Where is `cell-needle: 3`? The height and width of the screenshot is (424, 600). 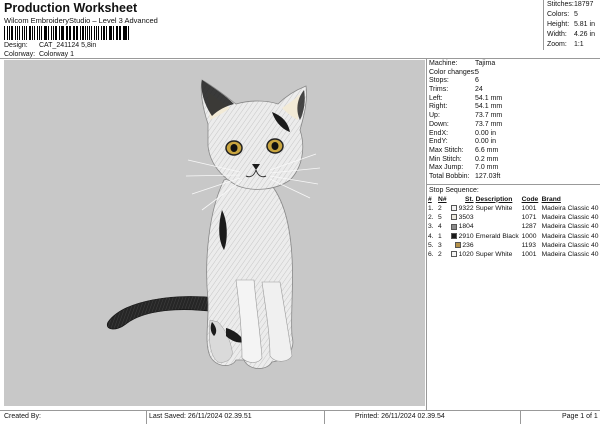 cell-needle: 3 is located at coordinates (440, 245).